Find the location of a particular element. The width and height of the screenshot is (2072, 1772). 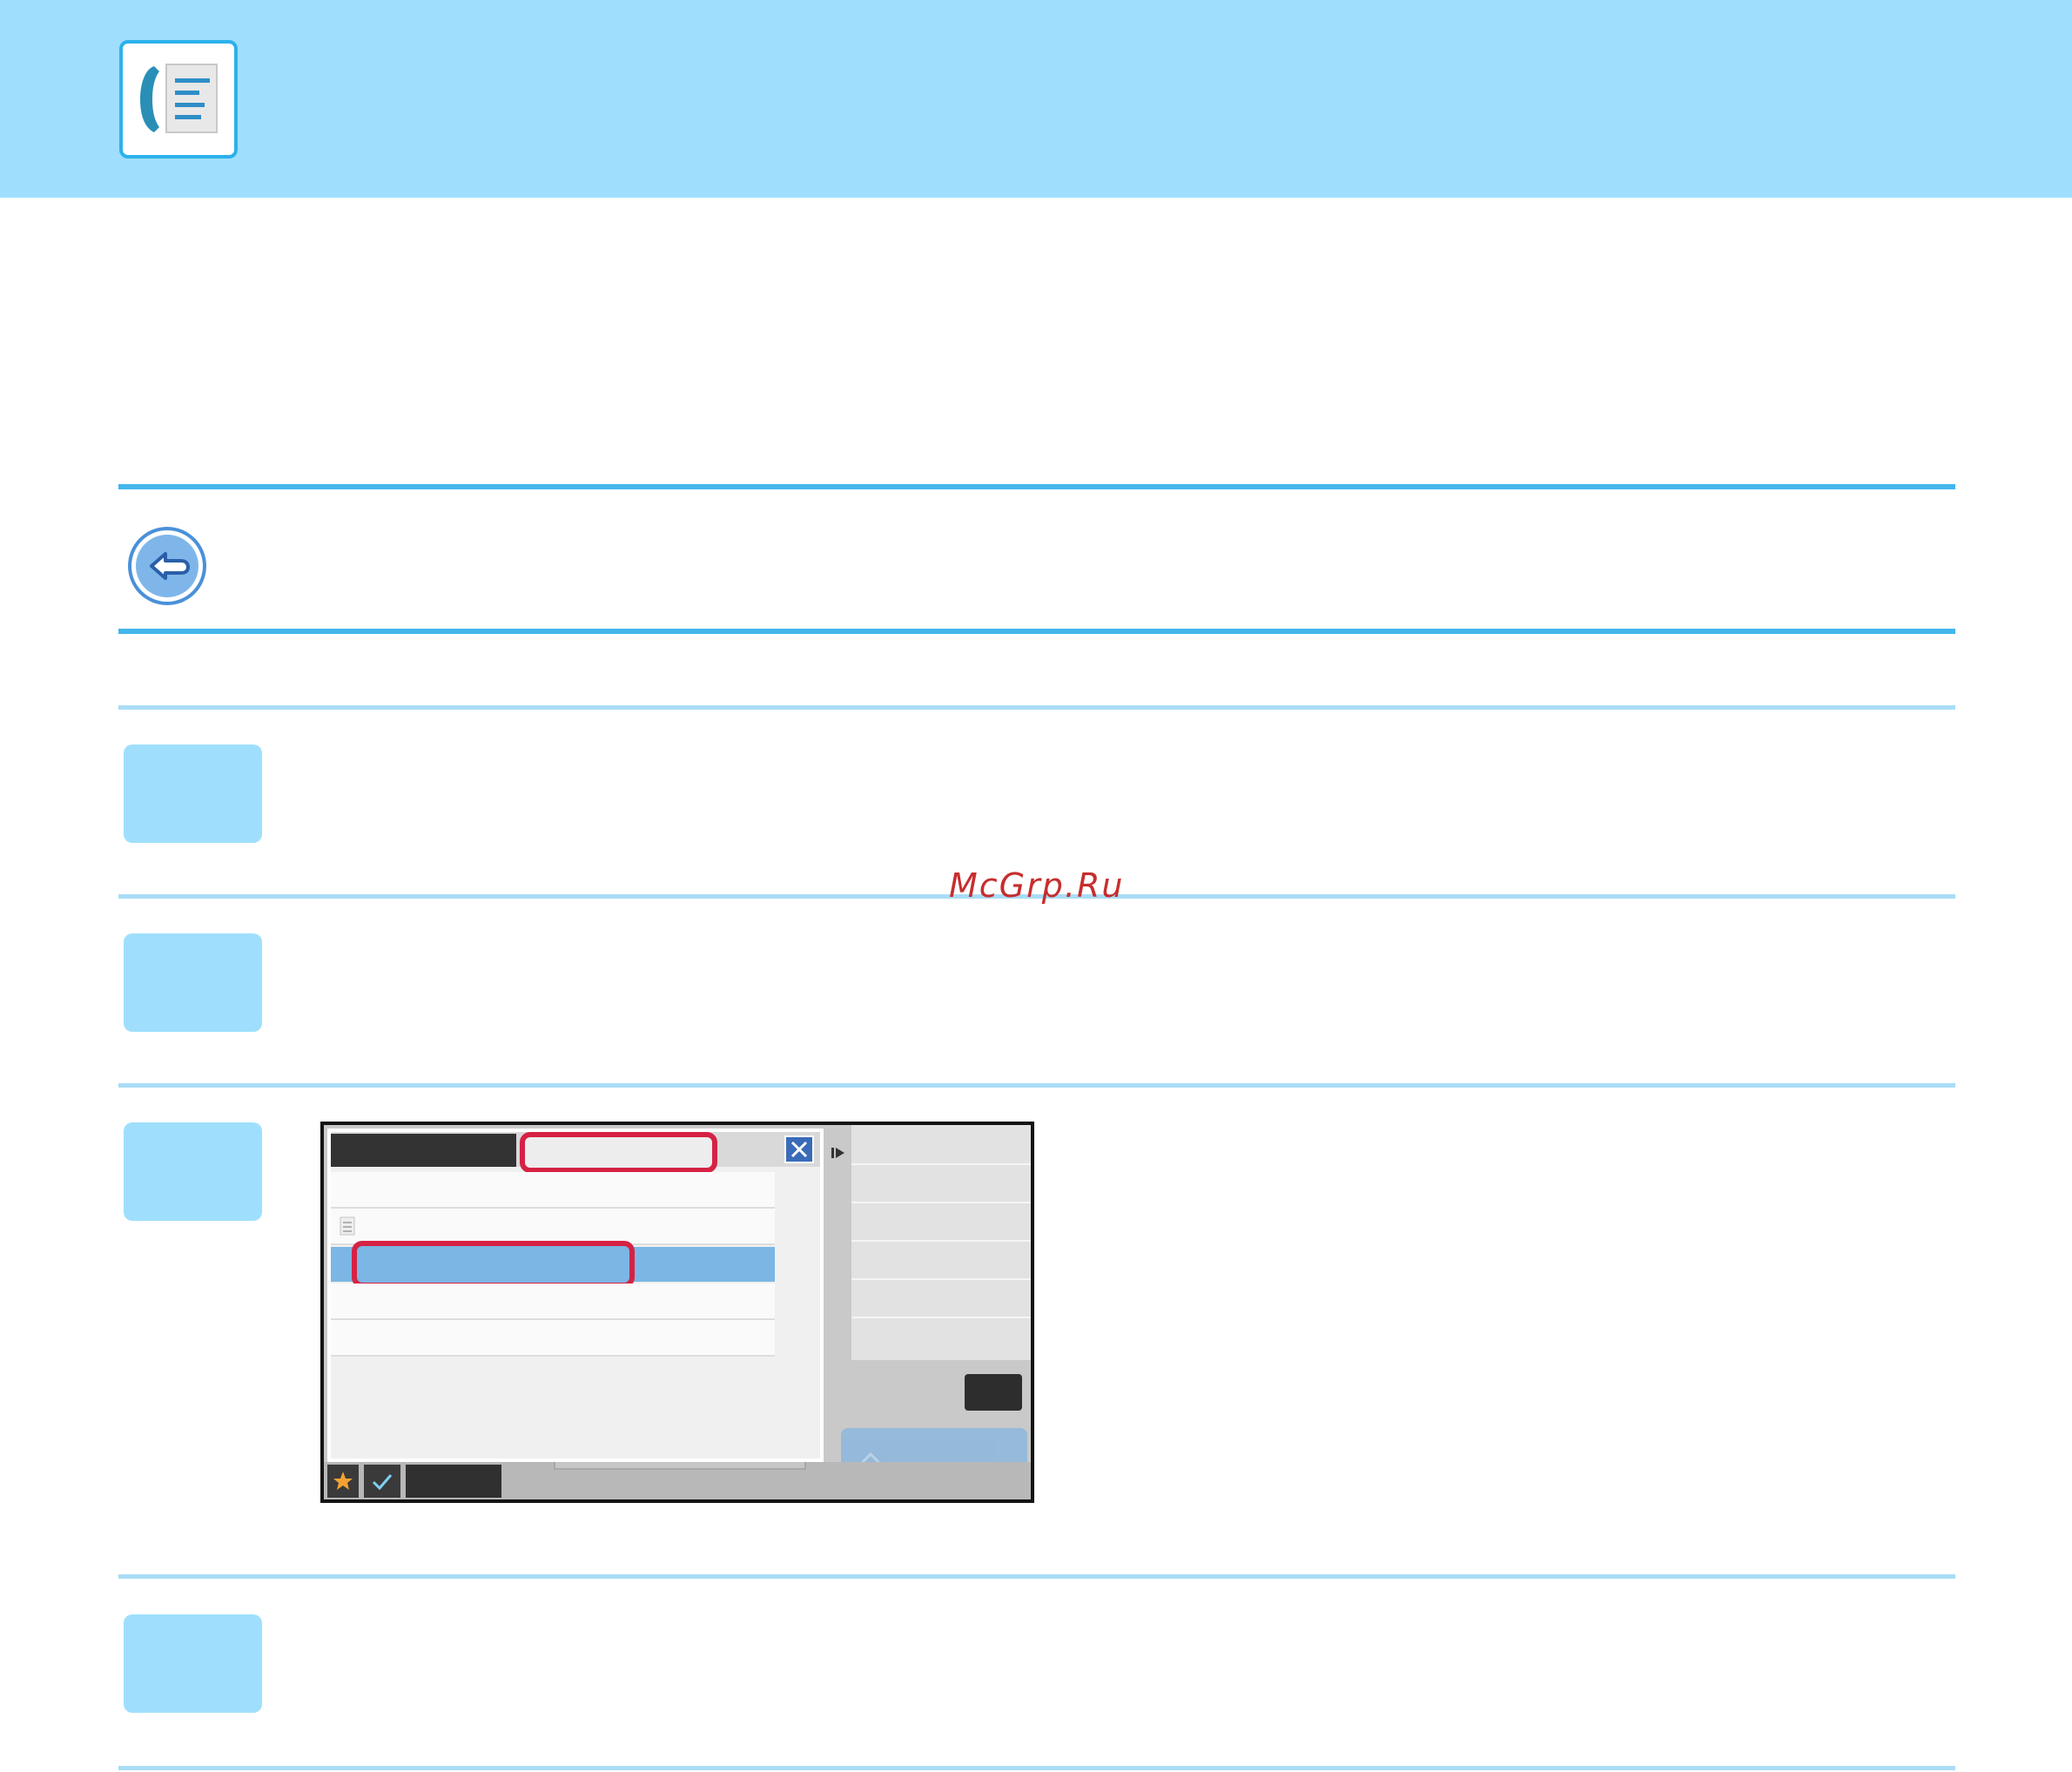

check-icon is located at coordinates (382, 1482).